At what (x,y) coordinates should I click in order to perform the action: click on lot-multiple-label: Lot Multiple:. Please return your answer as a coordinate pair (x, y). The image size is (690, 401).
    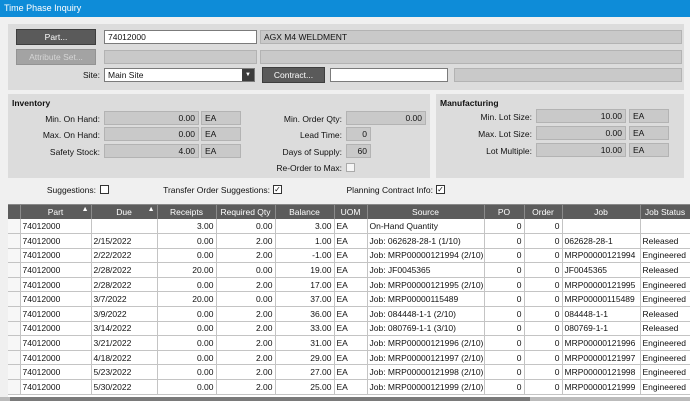
    Looking at the image, I should click on (509, 151).